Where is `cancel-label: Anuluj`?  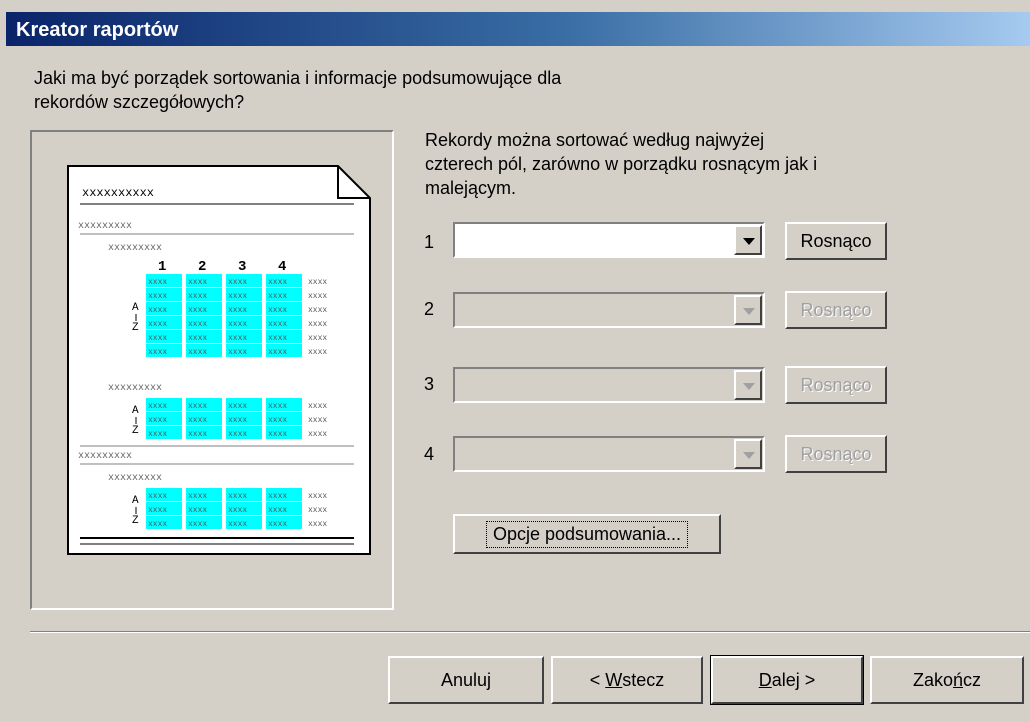
cancel-label: Anuluj is located at coordinates (466, 679).